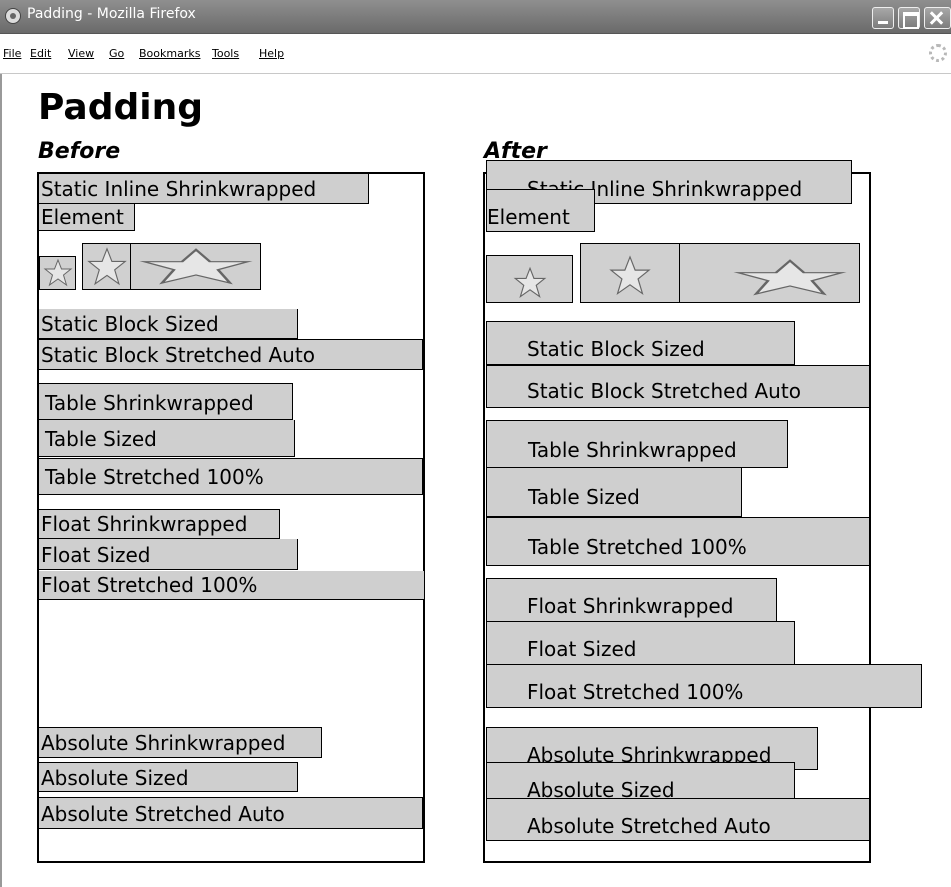  I want to click on menu-view: View, so click(81, 53).